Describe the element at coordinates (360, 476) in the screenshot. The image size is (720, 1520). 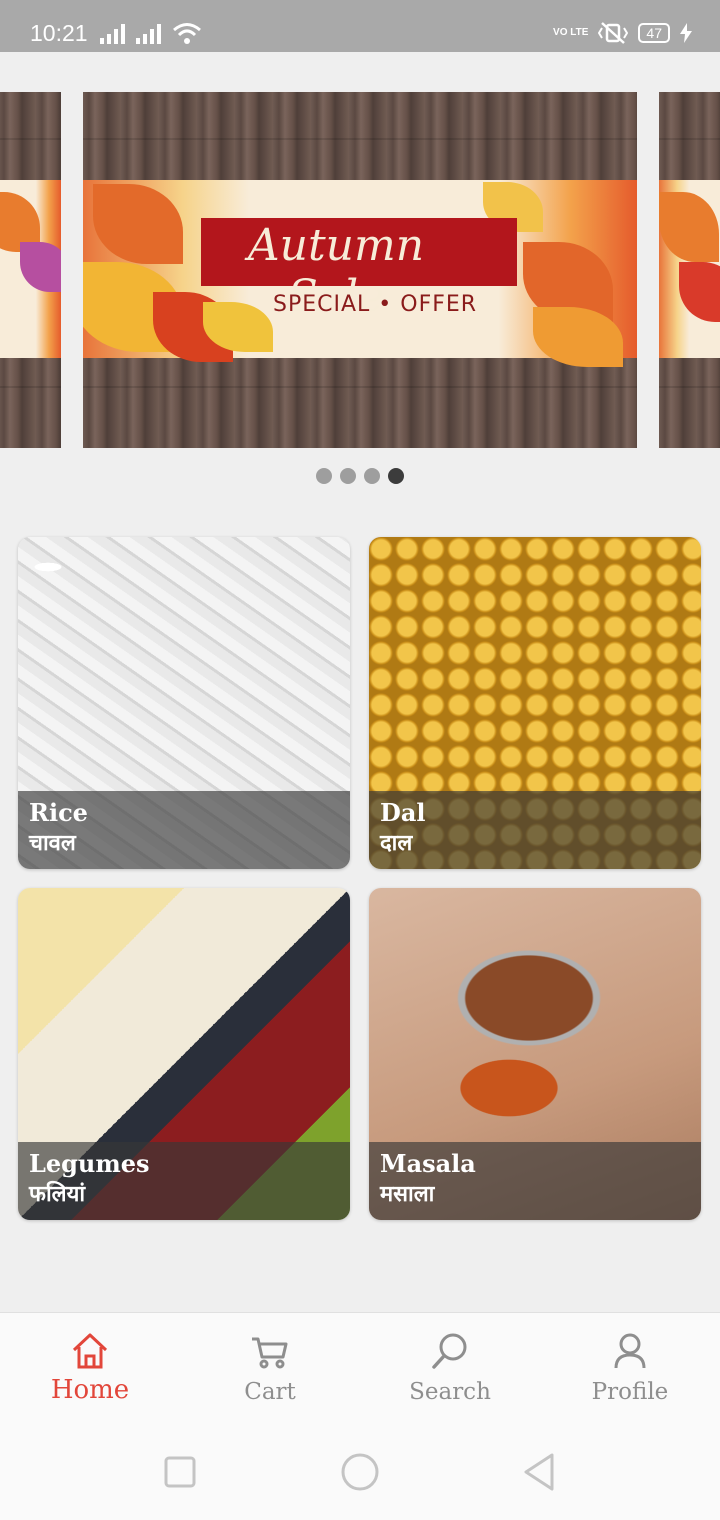
I see `carousel-indicator` at that location.